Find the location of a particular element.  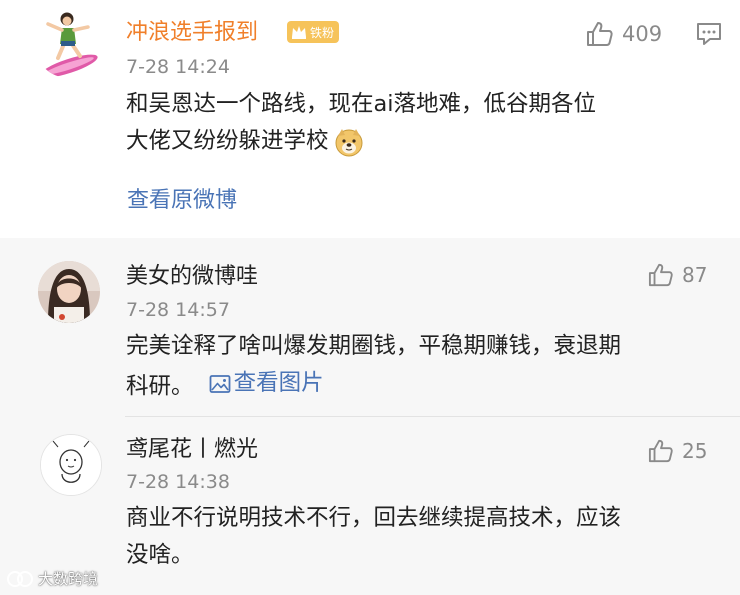

comment-1-like-count: 87 is located at coordinates (695, 274).